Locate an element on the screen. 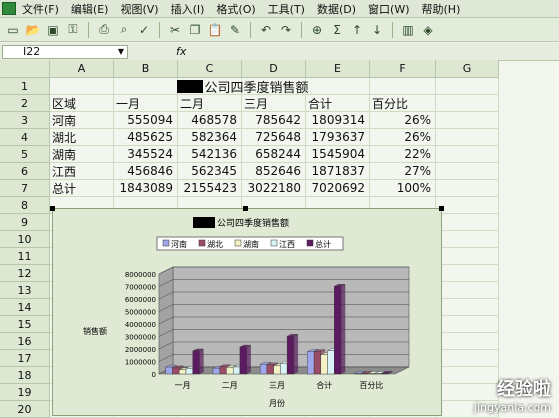 This screenshot has height=418, width=559. row-header: 18 is located at coordinates (25, 375).